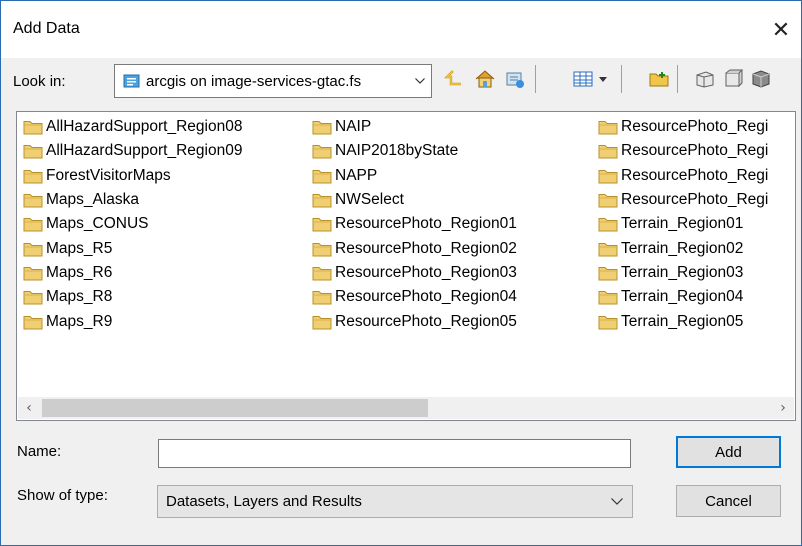 This screenshot has width=802, height=546. Describe the element at coordinates (414, 151) in the screenshot. I see `folder-item: NAIP2018byState` at that location.